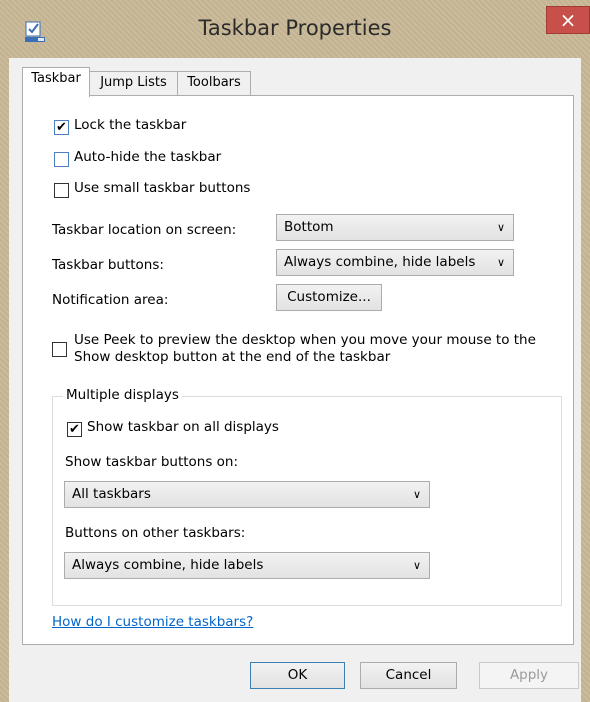 The height and width of the screenshot is (702, 590). What do you see at coordinates (59, 349) in the screenshot?
I see `peek-checkbox` at bounding box center [59, 349].